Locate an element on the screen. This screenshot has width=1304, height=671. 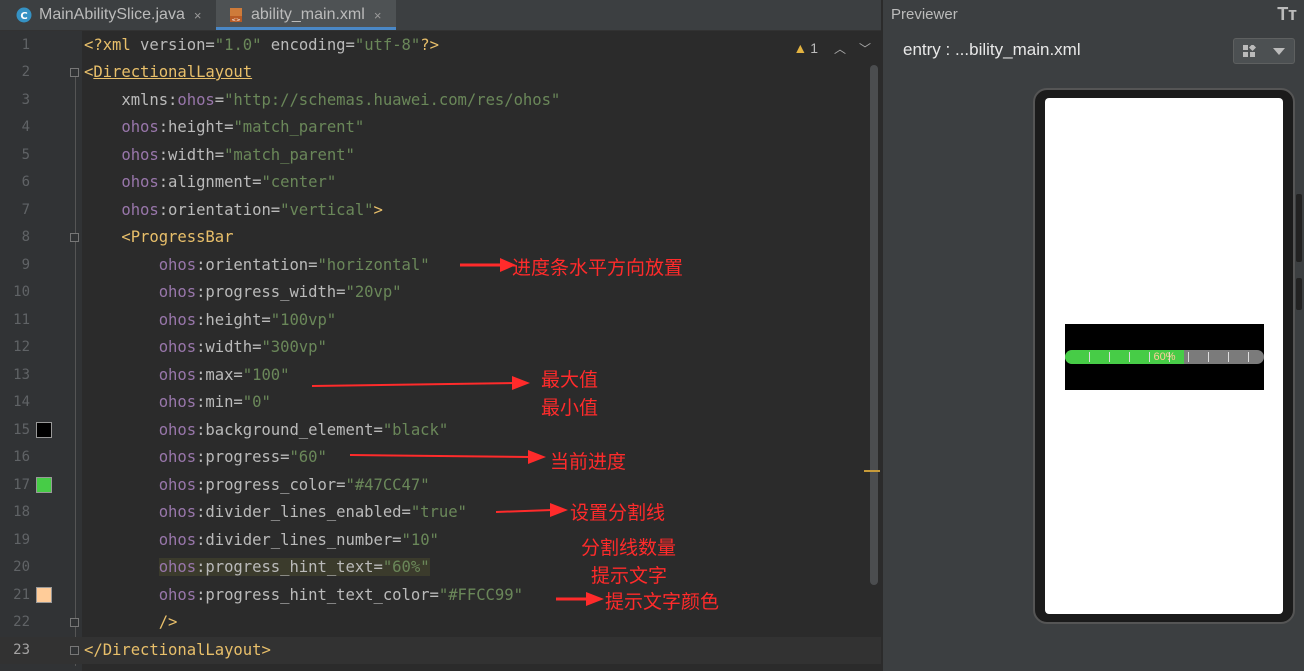
code-text: ohos:progress_width="20vp" is located at coordinates (243, 293).